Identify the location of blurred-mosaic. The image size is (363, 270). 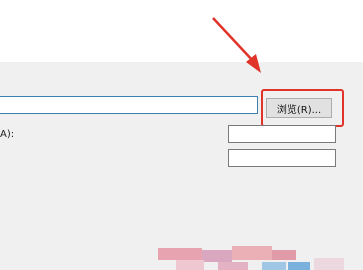
(260, 257).